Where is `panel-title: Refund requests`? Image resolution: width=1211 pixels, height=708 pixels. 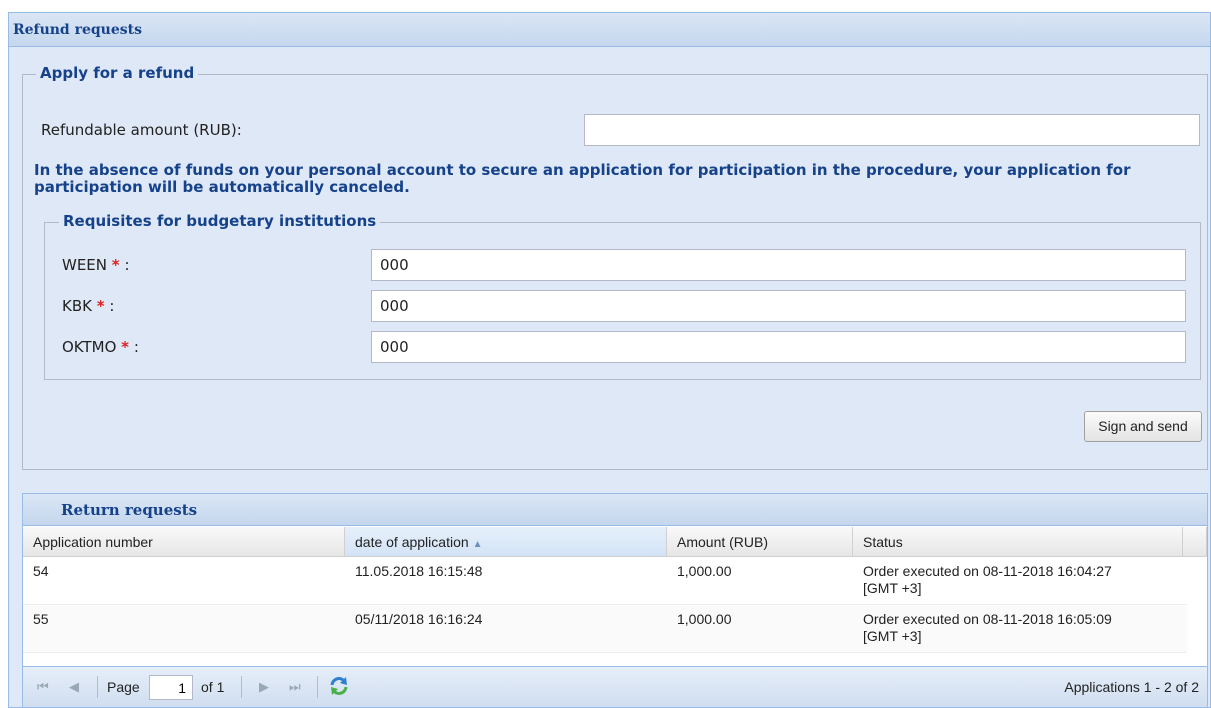
panel-title: Refund requests is located at coordinates (77, 30).